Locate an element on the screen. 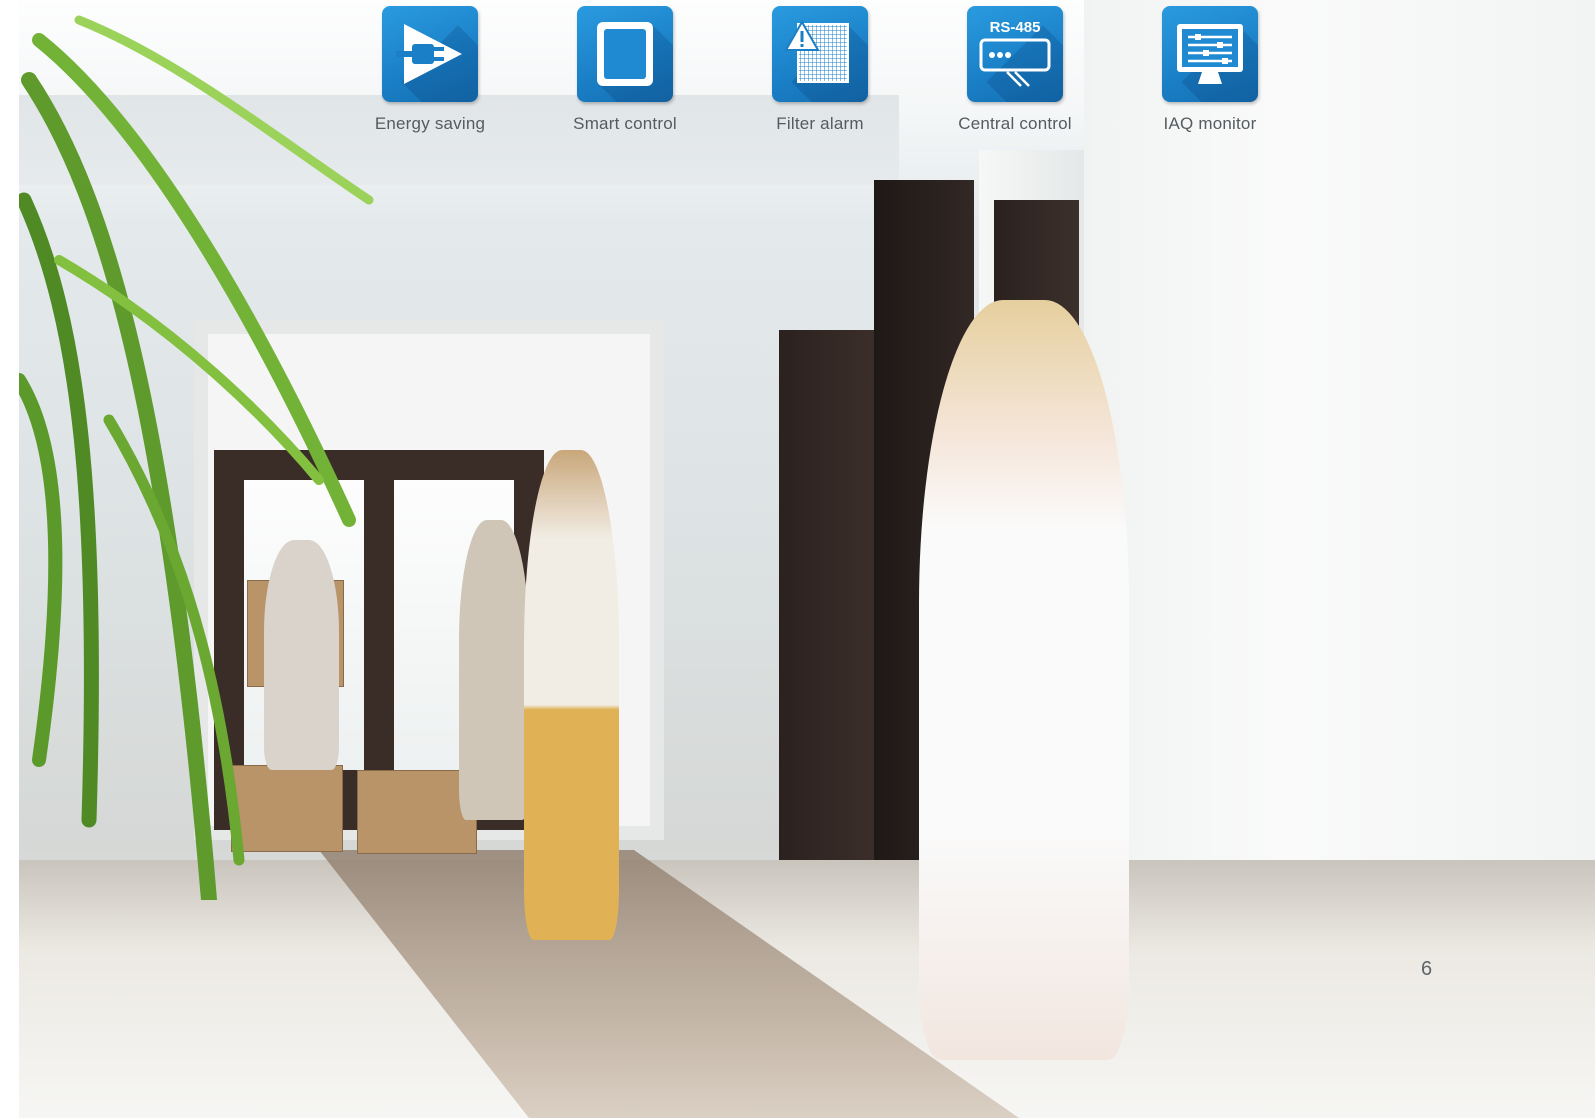 The image size is (1595, 1118). filter-warning-icon is located at coordinates (820, 54).